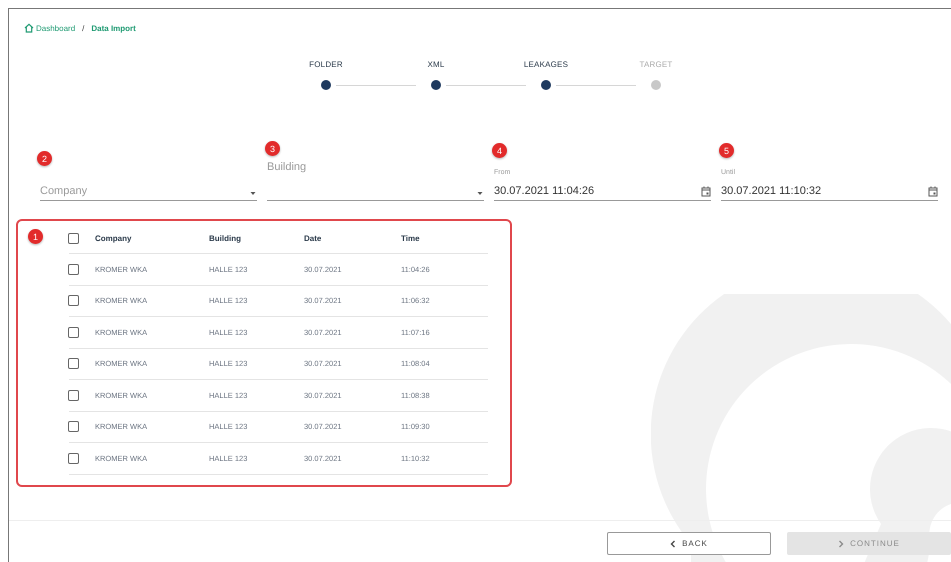 The width and height of the screenshot is (951, 562). I want to click on column-header: Company, so click(113, 238).